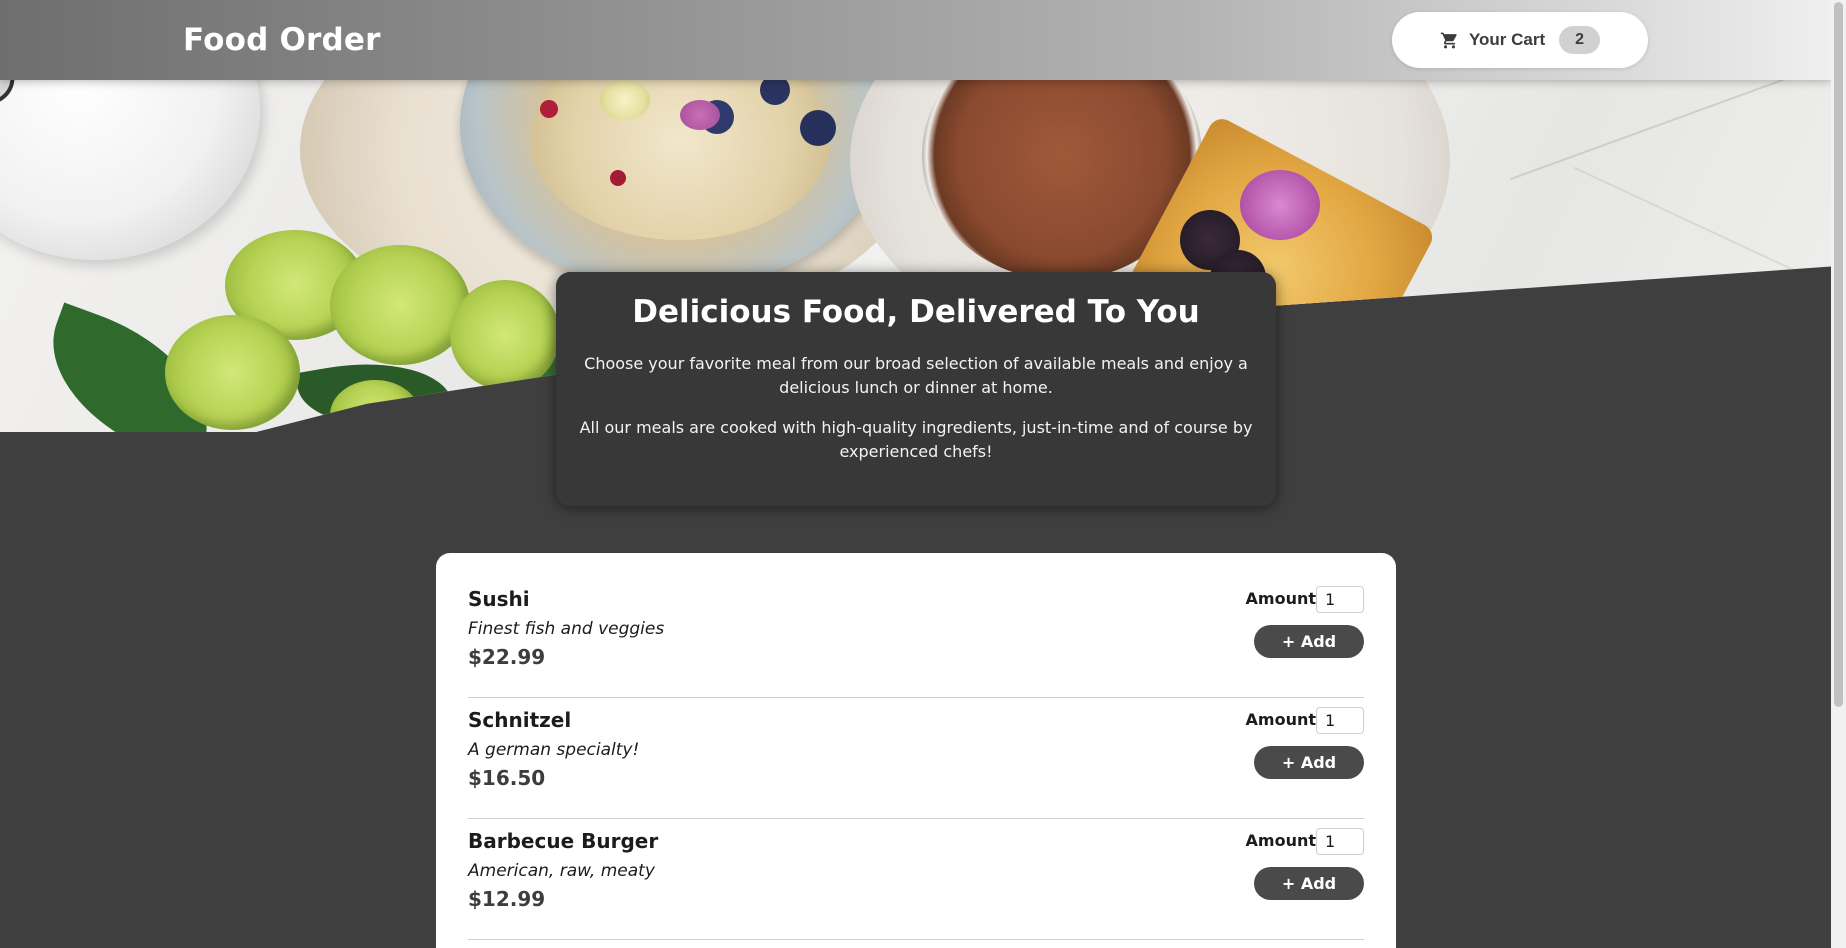  I want to click on meal-price: $12.99, so click(507, 899).